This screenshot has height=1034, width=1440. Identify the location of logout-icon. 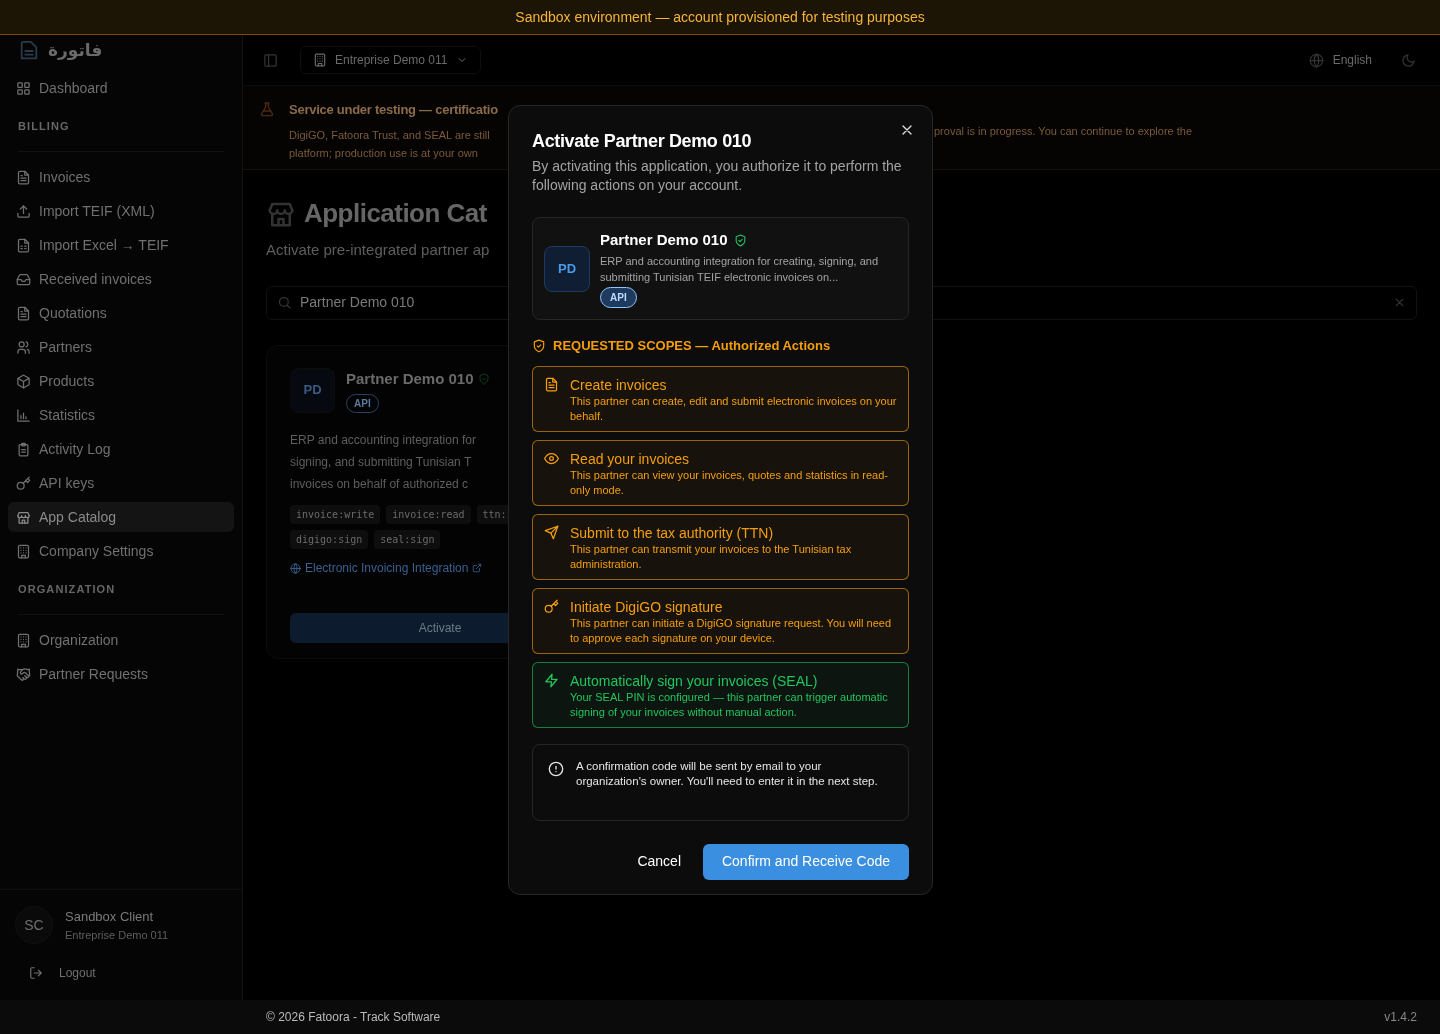
(36, 973).